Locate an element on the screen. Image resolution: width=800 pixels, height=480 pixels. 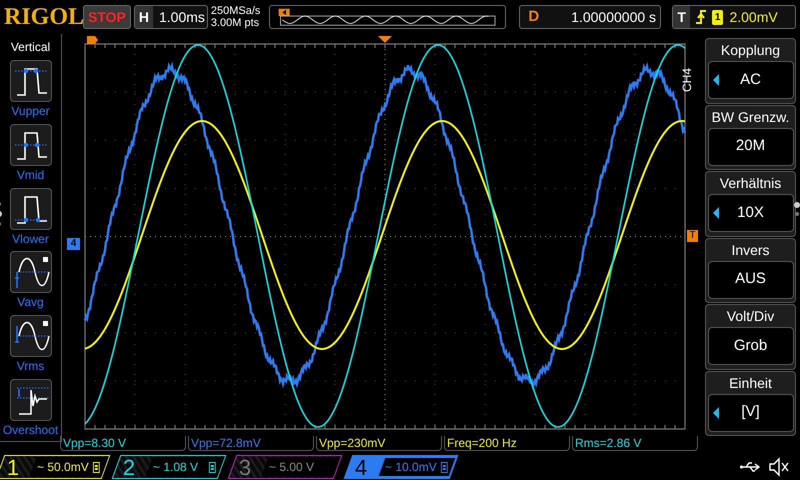
softkey-value-text: 20M is located at coordinates (751, 146).